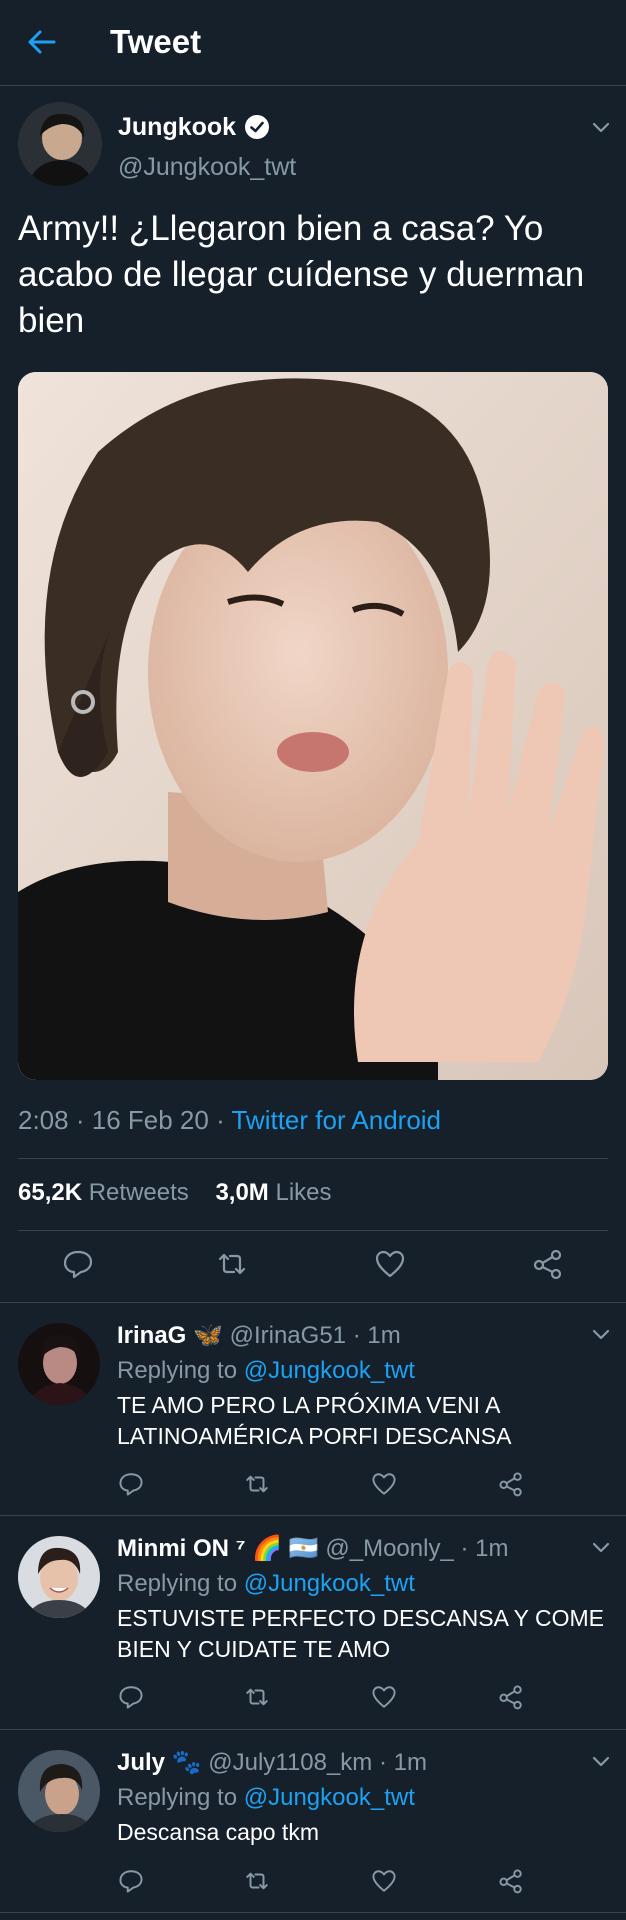 The height and width of the screenshot is (1920, 626). Describe the element at coordinates (290, 1762) in the screenshot. I see `reply-handle: @July1108_km` at that location.